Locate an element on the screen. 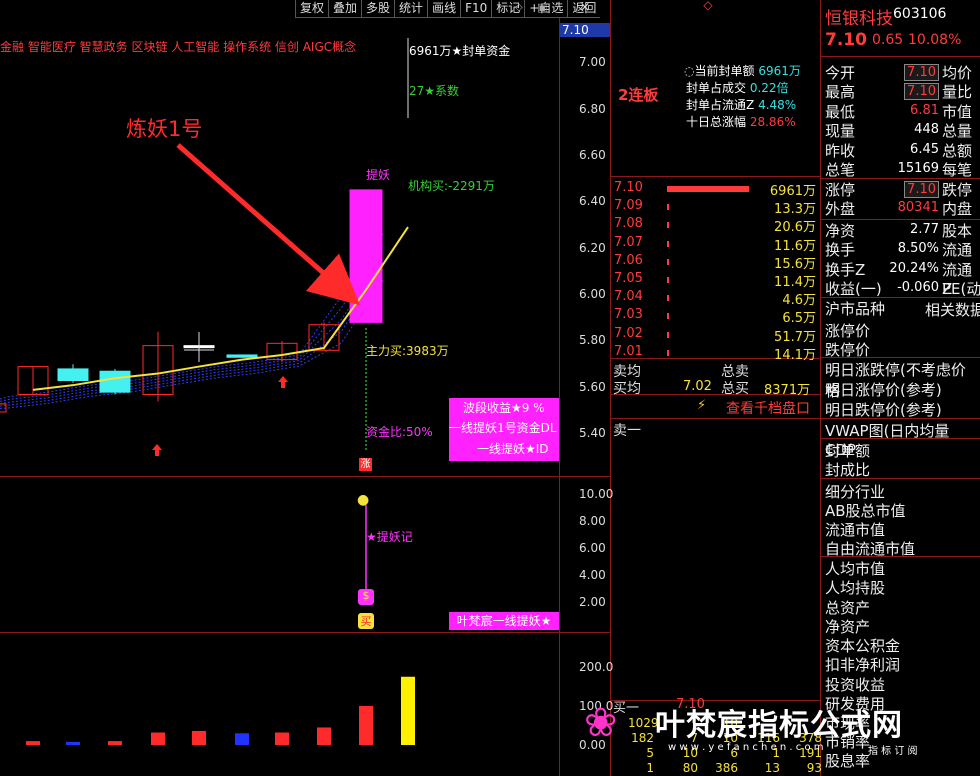 Image resolution: width=980 pixels, height=776 pixels. lianban-label: 2连板 is located at coordinates (638, 95).